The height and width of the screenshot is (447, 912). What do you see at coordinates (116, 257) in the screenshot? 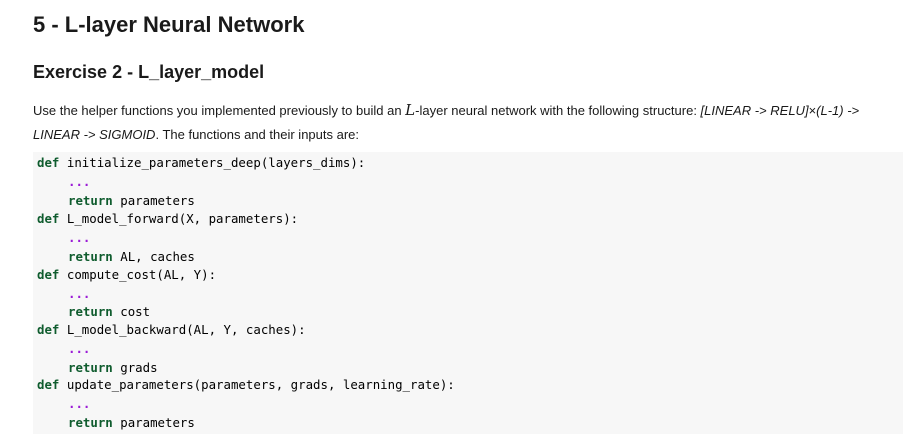
I see `code-line-return: return AL, caches` at bounding box center [116, 257].